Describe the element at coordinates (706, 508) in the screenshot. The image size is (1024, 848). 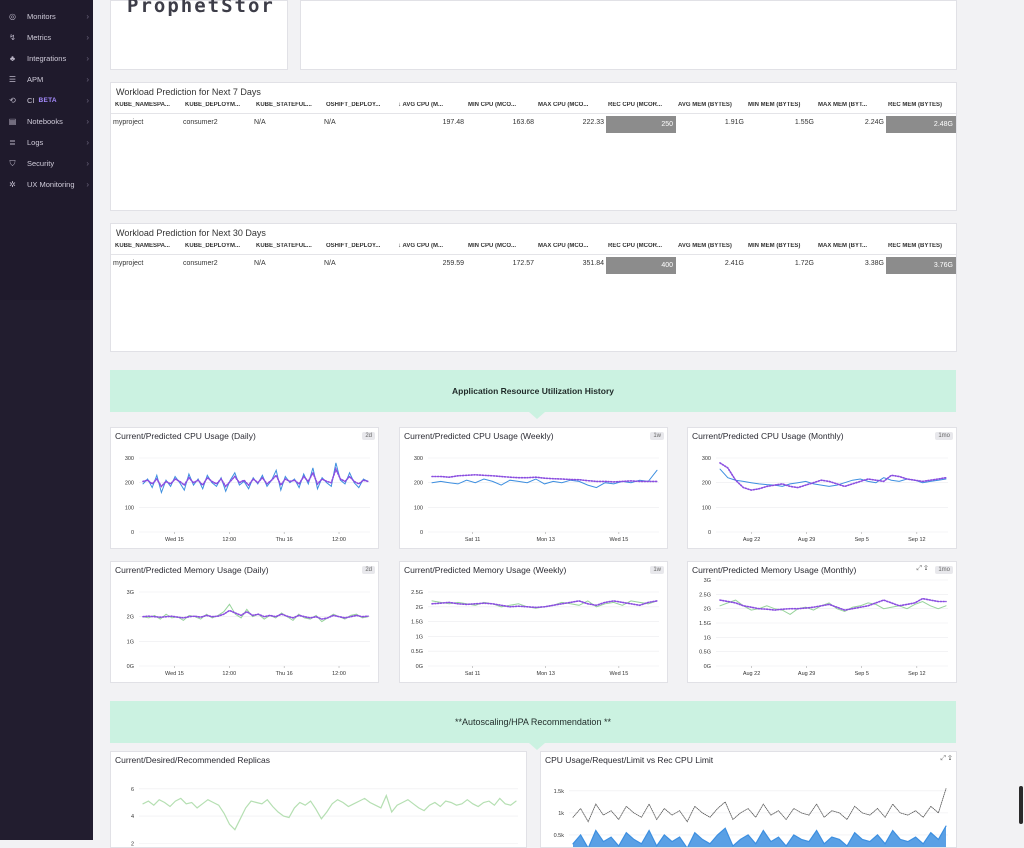
I see `y-tick-label: 100` at that location.